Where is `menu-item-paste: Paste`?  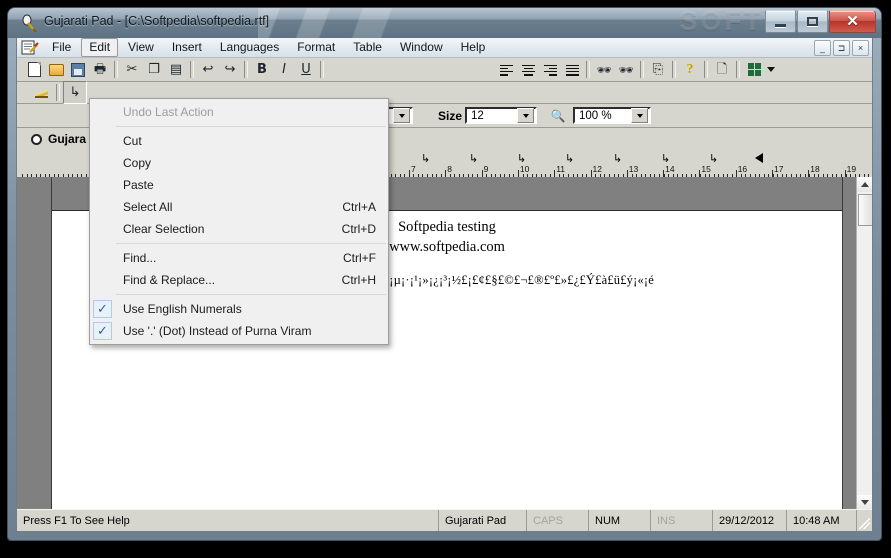
menu-item-paste: Paste is located at coordinates (239, 185).